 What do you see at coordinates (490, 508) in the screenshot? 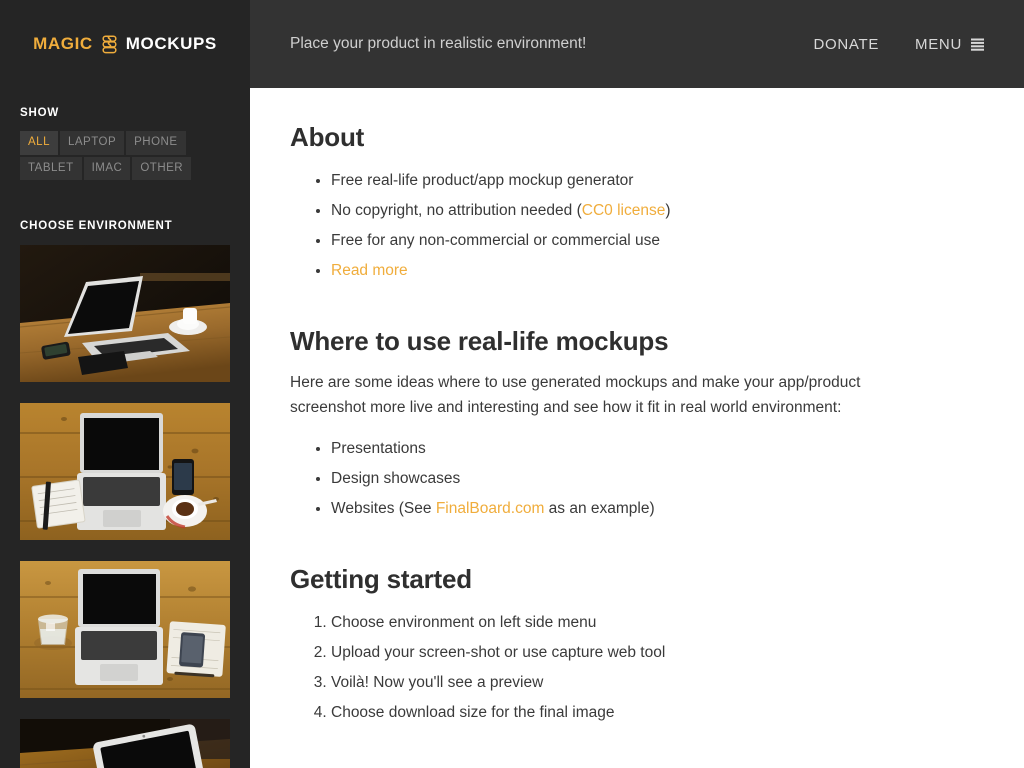
I see `finalboard-link: FinalBoard.com` at bounding box center [490, 508].